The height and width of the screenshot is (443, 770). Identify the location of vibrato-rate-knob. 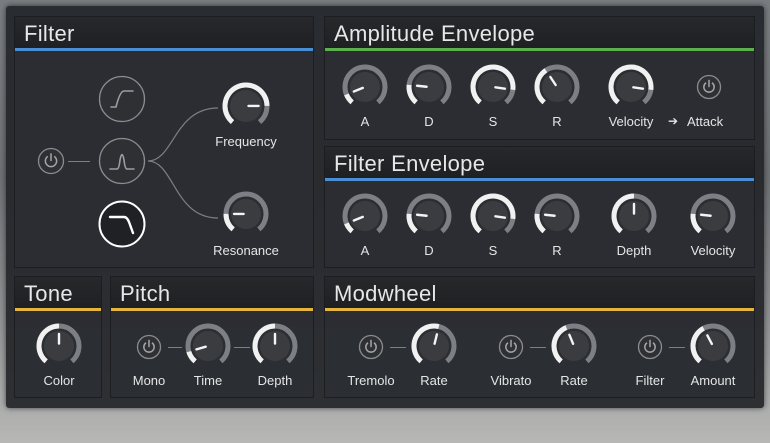
(574, 346).